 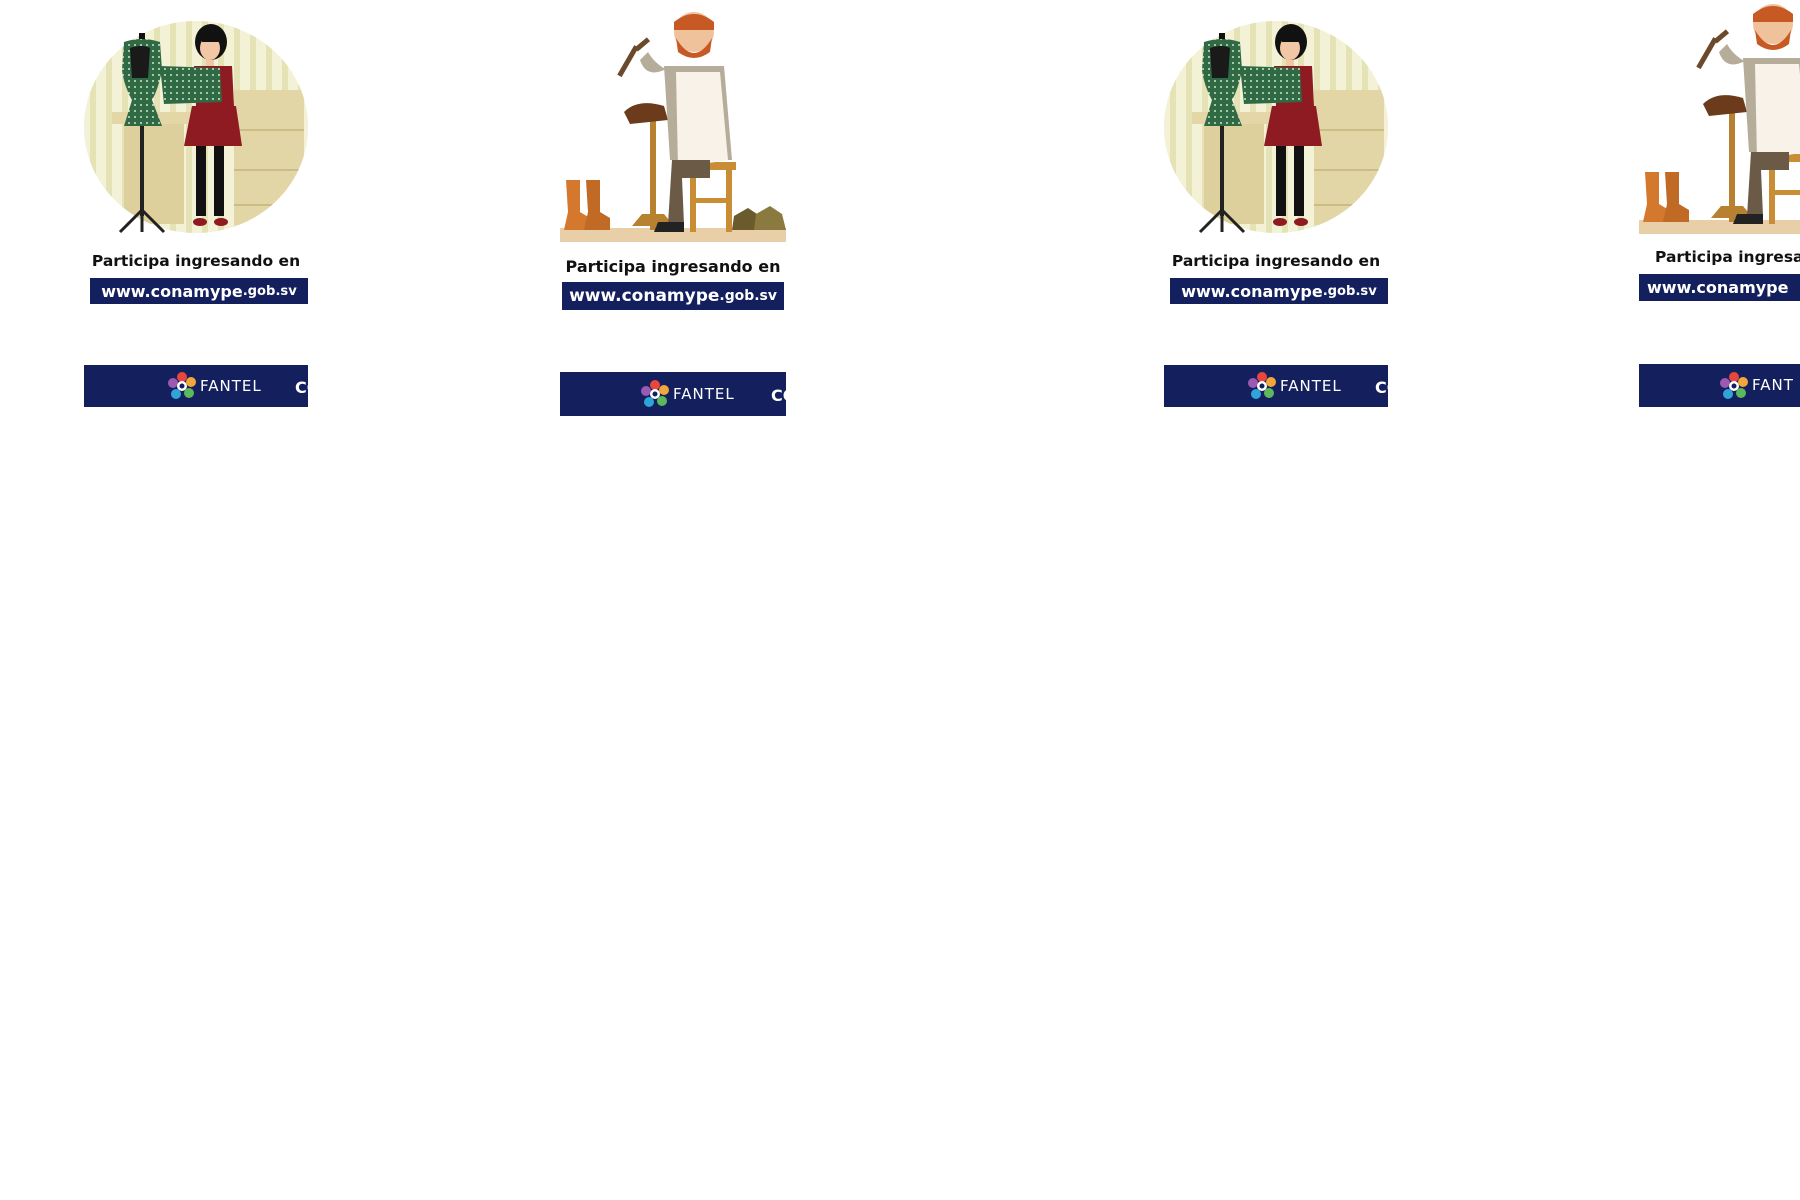 What do you see at coordinates (1773, 385) in the screenshot?
I see `fantel-logo-text: FANT` at bounding box center [1773, 385].